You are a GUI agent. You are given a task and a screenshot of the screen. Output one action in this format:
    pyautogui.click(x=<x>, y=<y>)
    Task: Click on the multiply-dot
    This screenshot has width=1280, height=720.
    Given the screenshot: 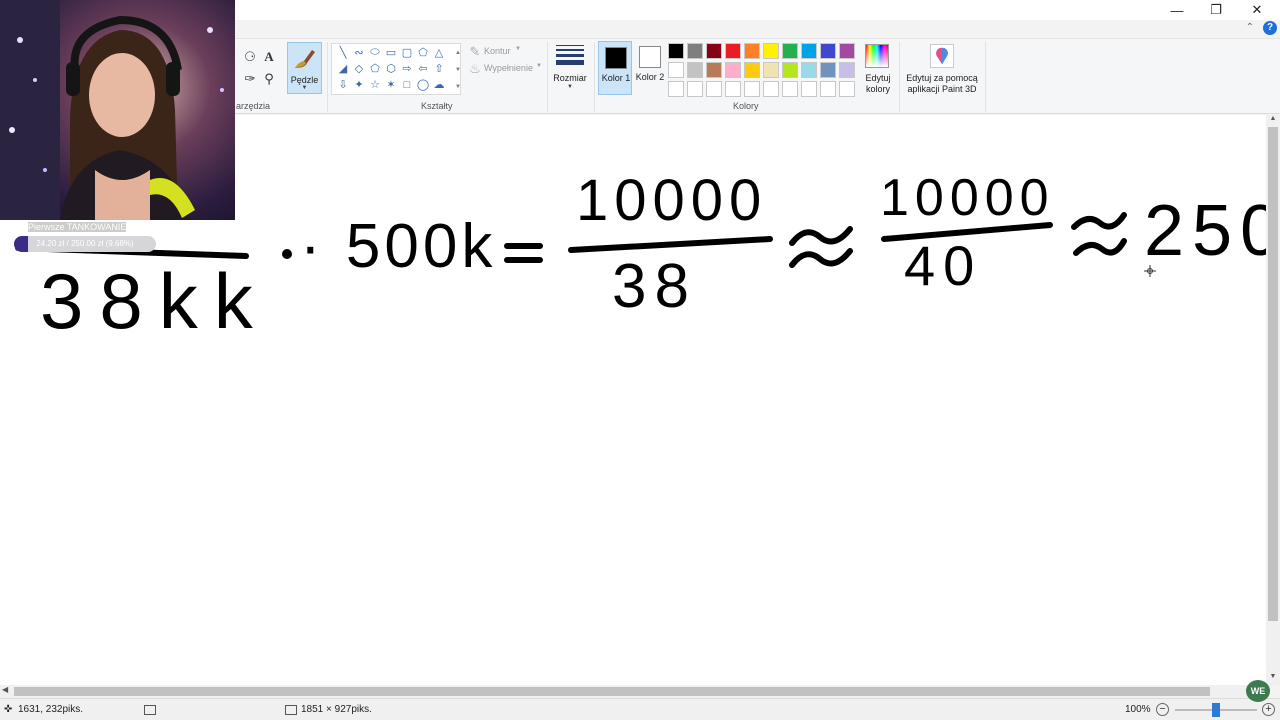 What is the action you would take?
    pyautogui.click(x=287, y=254)
    